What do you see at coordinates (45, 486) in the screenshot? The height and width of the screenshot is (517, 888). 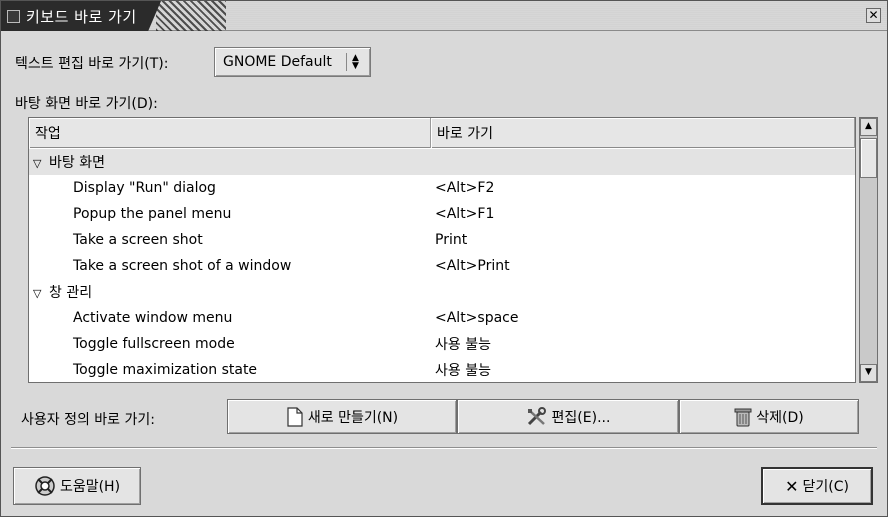 I see `help-lifebuoy-icon` at bounding box center [45, 486].